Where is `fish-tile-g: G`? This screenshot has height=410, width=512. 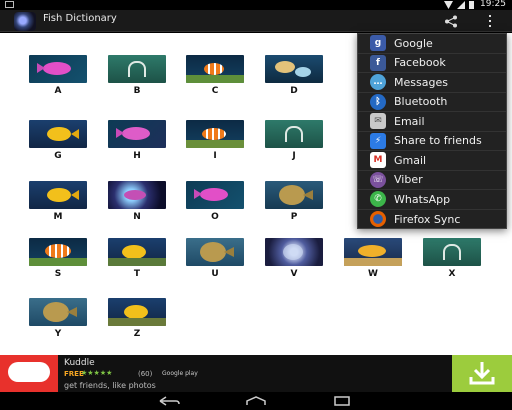
fish-tile-g: G is located at coordinates (58, 140).